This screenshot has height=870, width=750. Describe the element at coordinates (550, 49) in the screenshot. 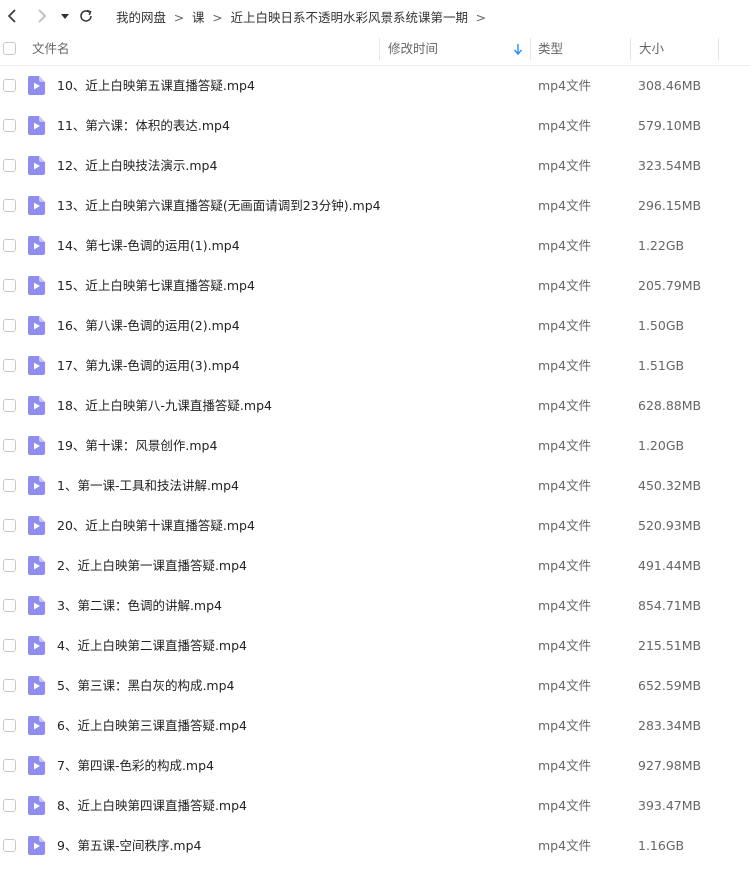

I see `column-header-type: 类型` at that location.